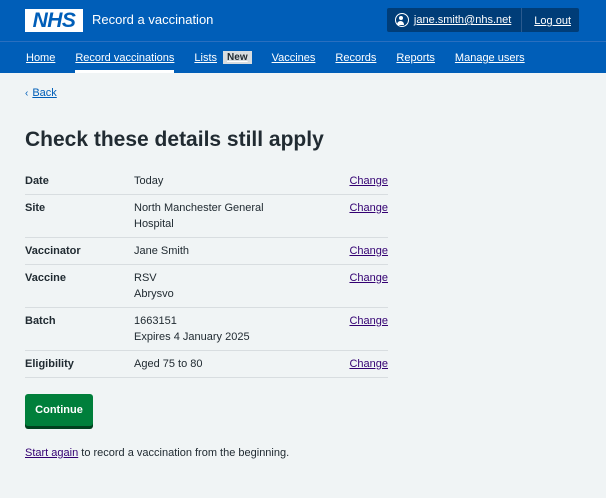  What do you see at coordinates (59, 410) in the screenshot?
I see `continue-button: Continue` at bounding box center [59, 410].